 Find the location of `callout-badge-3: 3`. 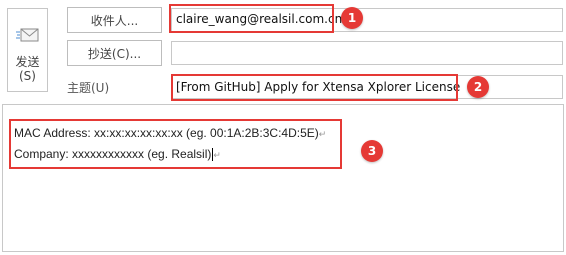

callout-badge-3: 3 is located at coordinates (372, 151).